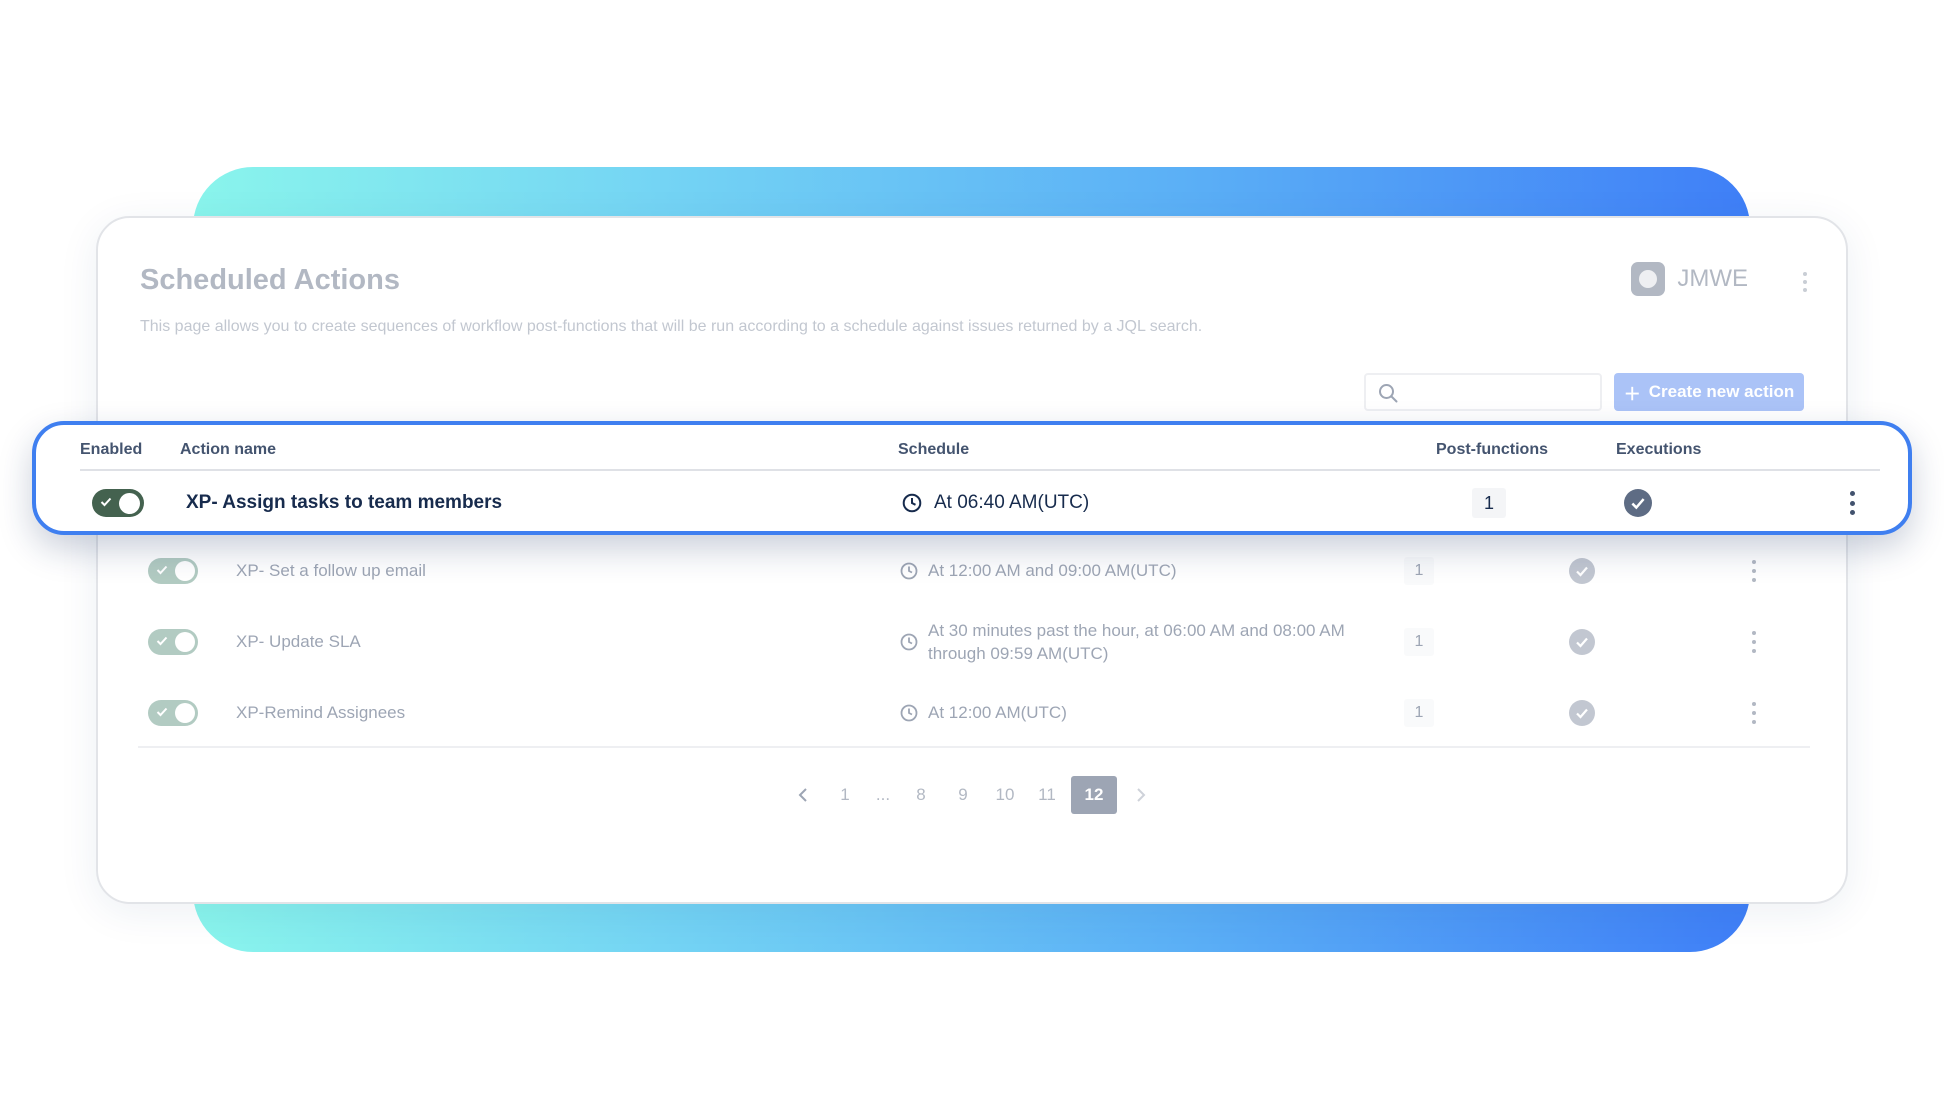 The width and height of the screenshot is (1944, 1120). Describe the element at coordinates (1094, 795) in the screenshot. I see `page-current: 12` at that location.